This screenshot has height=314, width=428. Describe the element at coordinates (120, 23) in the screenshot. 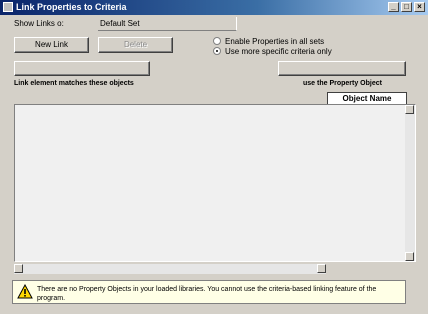

I see `link-set-value: Default Set` at that location.